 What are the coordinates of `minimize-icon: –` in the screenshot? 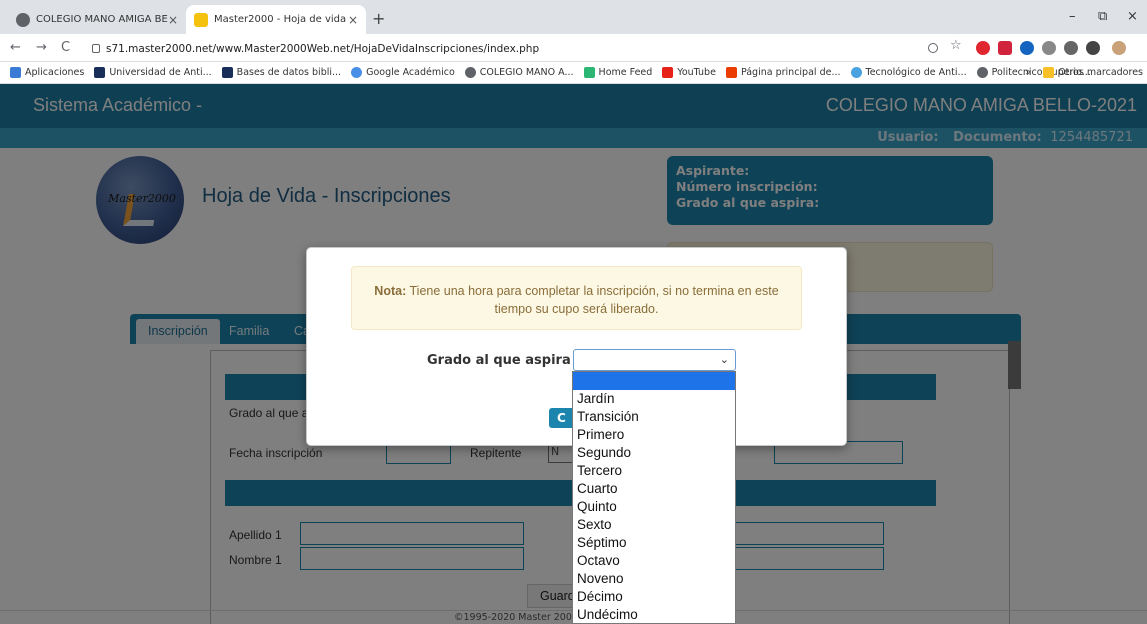 It's located at (1072, 16).